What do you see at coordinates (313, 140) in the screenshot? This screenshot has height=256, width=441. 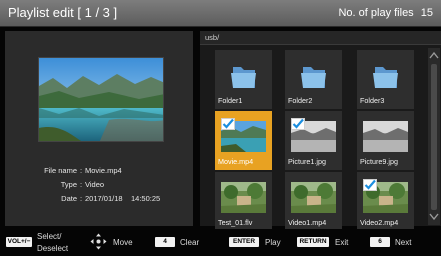 I see `file-tile: Picture1.jpg` at bounding box center [313, 140].